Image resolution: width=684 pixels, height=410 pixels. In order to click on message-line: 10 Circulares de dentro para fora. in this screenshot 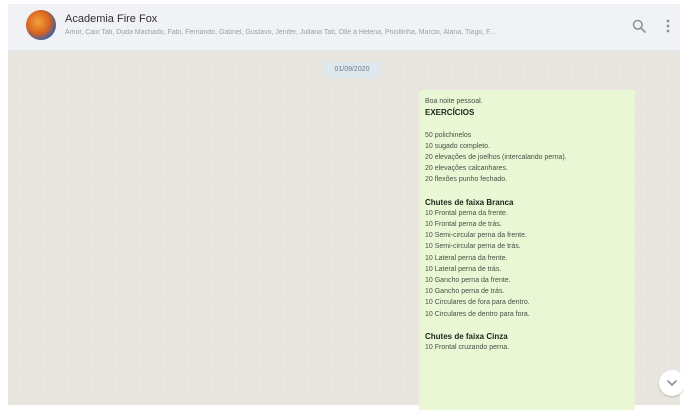, I will do `click(477, 314)`.